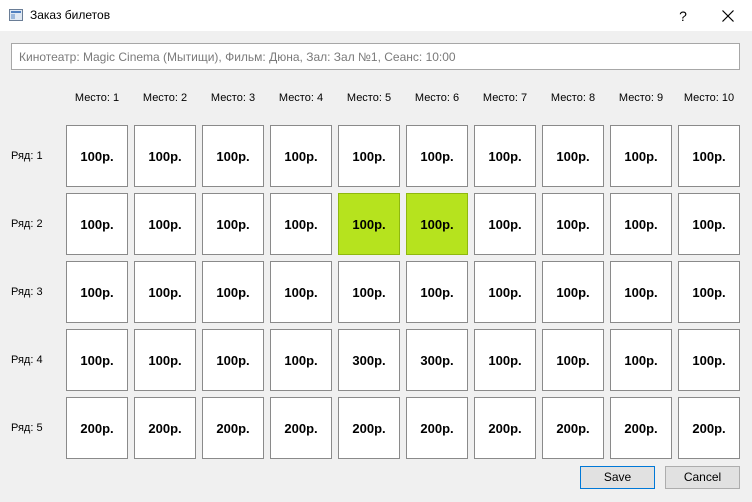 The height and width of the screenshot is (502, 752). What do you see at coordinates (27, 428) in the screenshot?
I see `row-label: Ряд: 5` at bounding box center [27, 428].